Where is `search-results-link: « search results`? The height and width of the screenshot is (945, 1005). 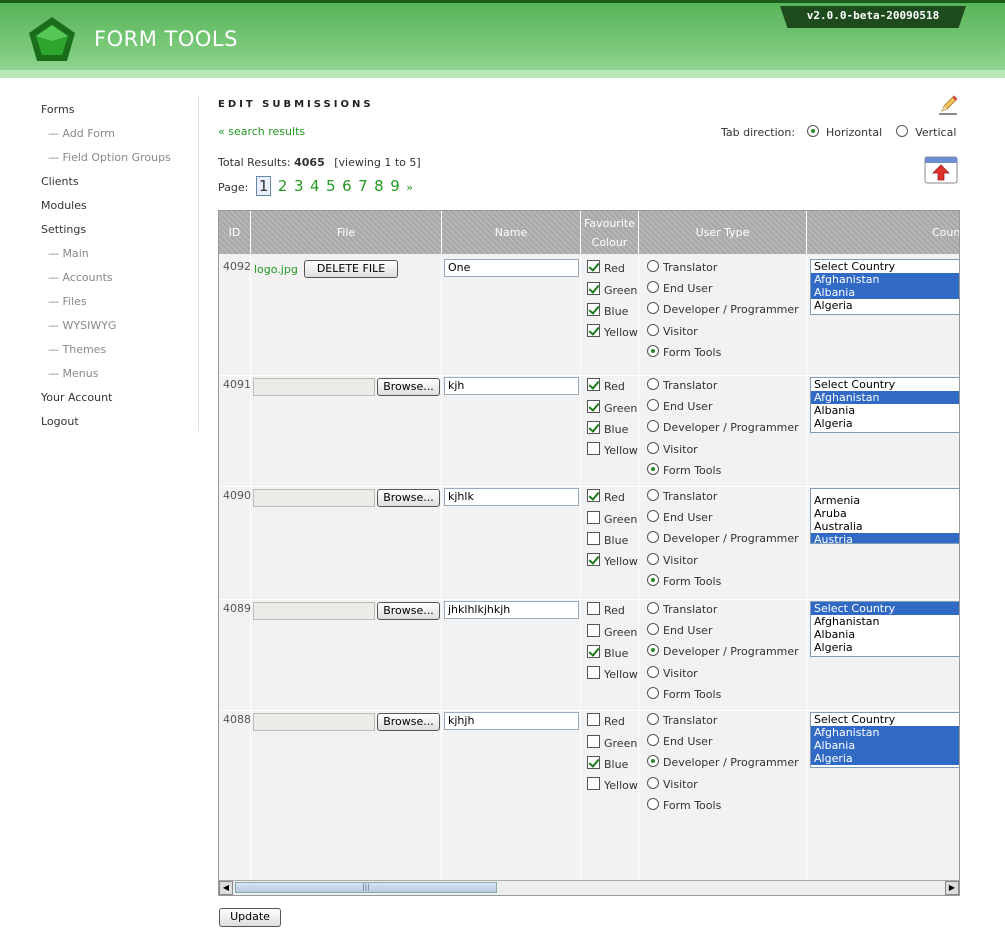 search-results-link: « search results is located at coordinates (261, 131).